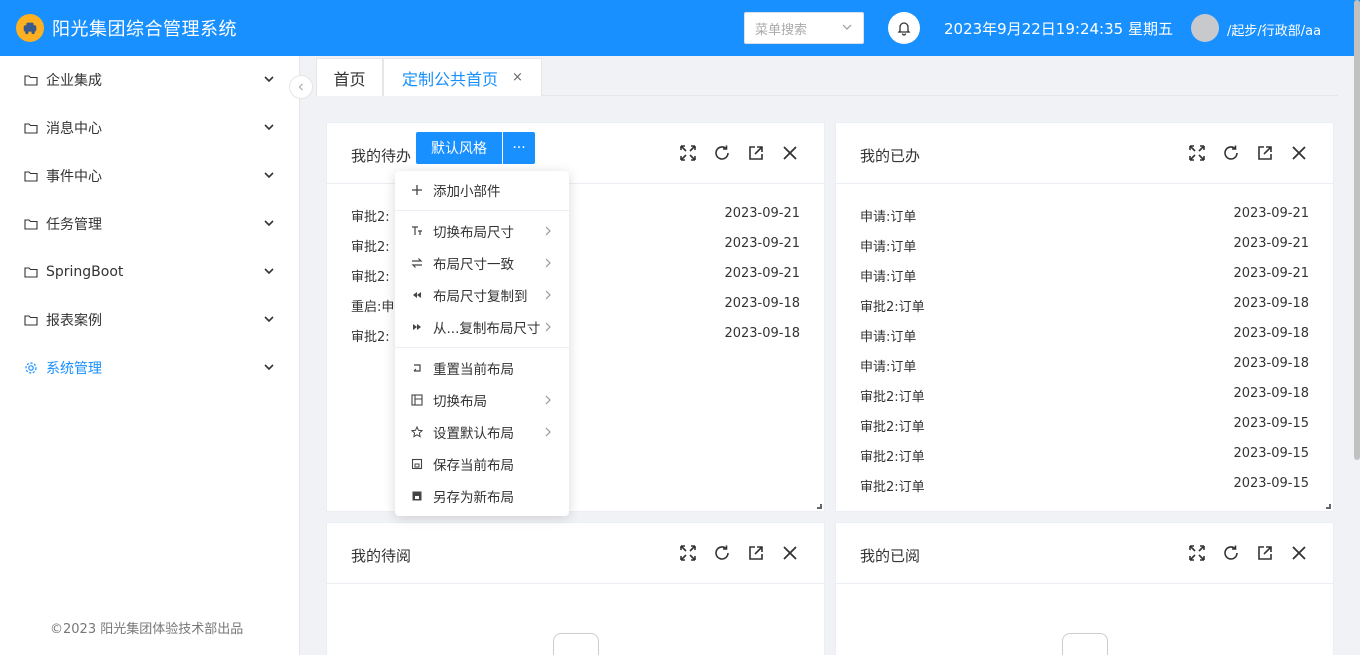  I want to click on sidebar-item-system-management: 系统管理, so click(150, 368).